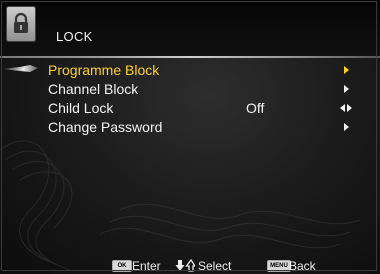 The image size is (380, 274). What do you see at coordinates (105, 127) in the screenshot?
I see `menu-item-label: Change Password` at bounding box center [105, 127].